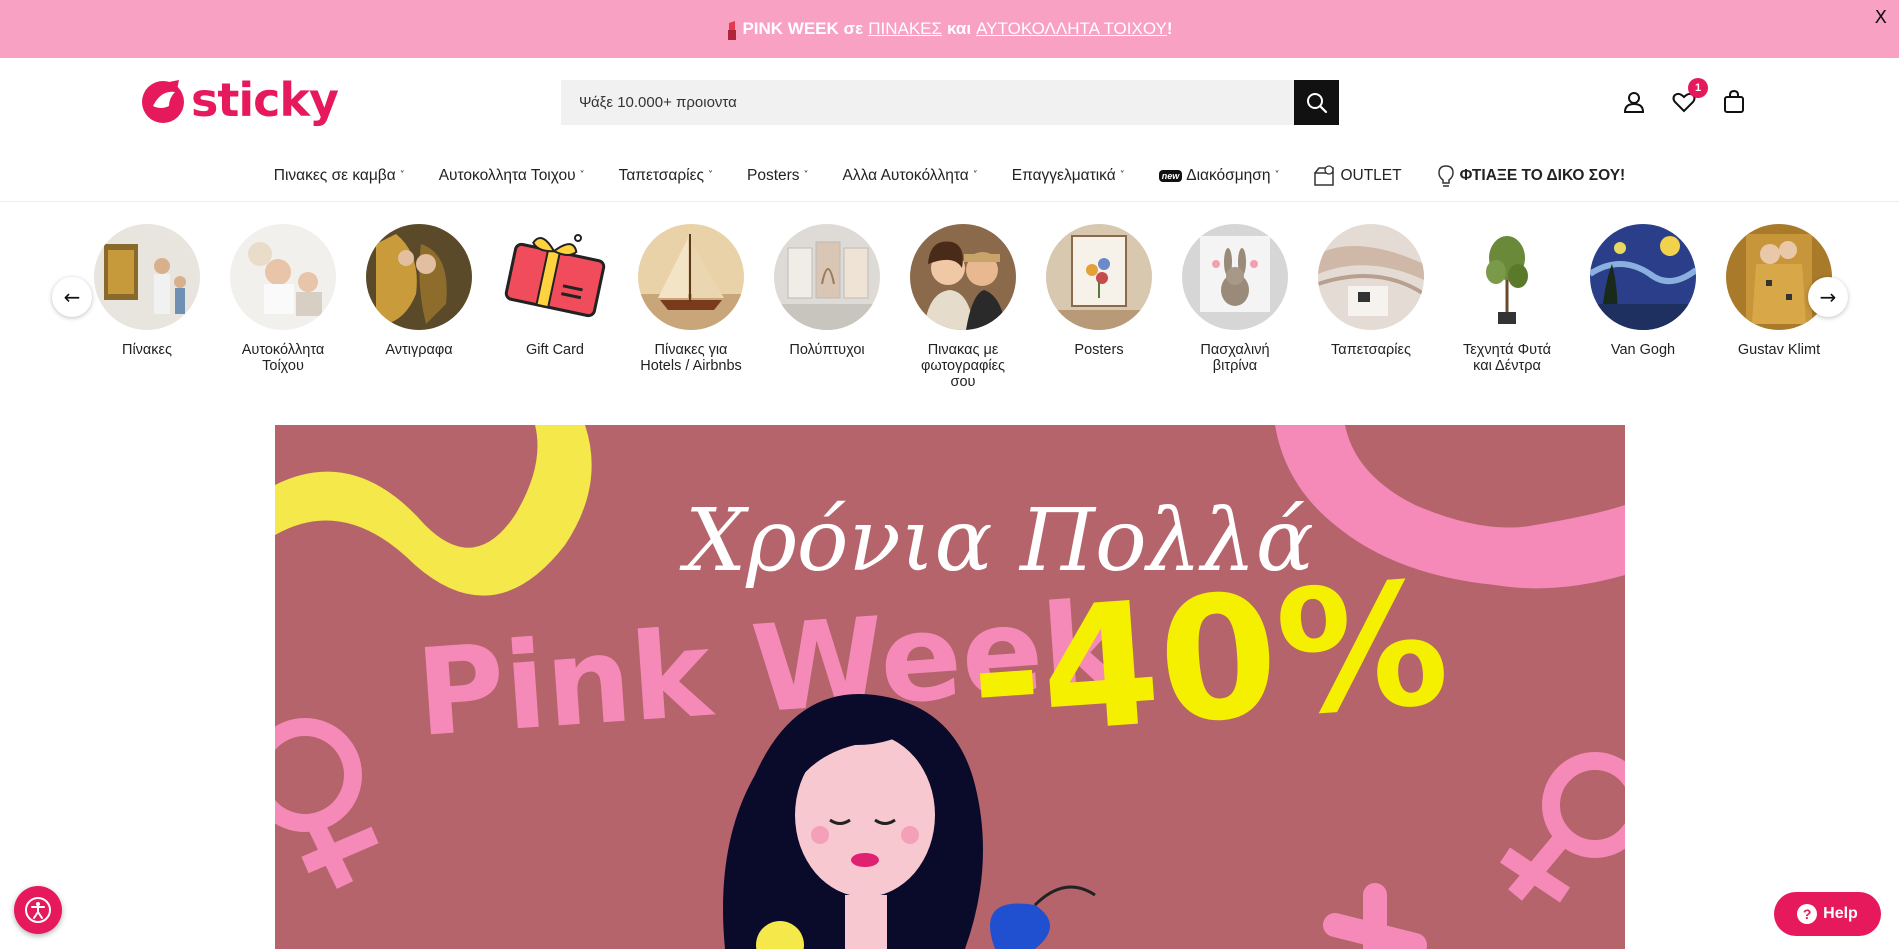 This screenshot has width=1899, height=949. What do you see at coordinates (803, 28) in the screenshot?
I see `announcement-text: PINK WEEK σε` at bounding box center [803, 28].